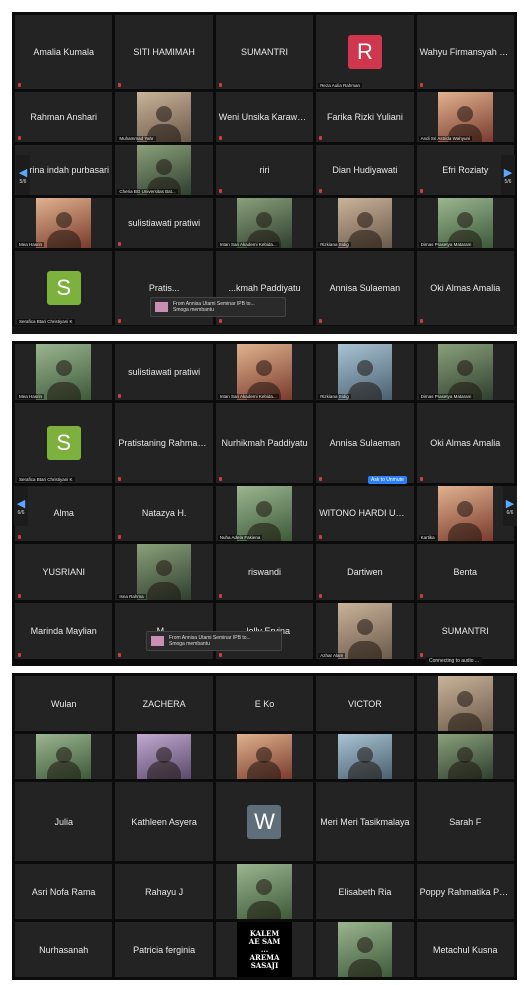 This screenshot has height=985, width=524. Describe the element at coordinates (510, 506) in the screenshot. I see `next-page-button: ▶ 6/6` at that location.